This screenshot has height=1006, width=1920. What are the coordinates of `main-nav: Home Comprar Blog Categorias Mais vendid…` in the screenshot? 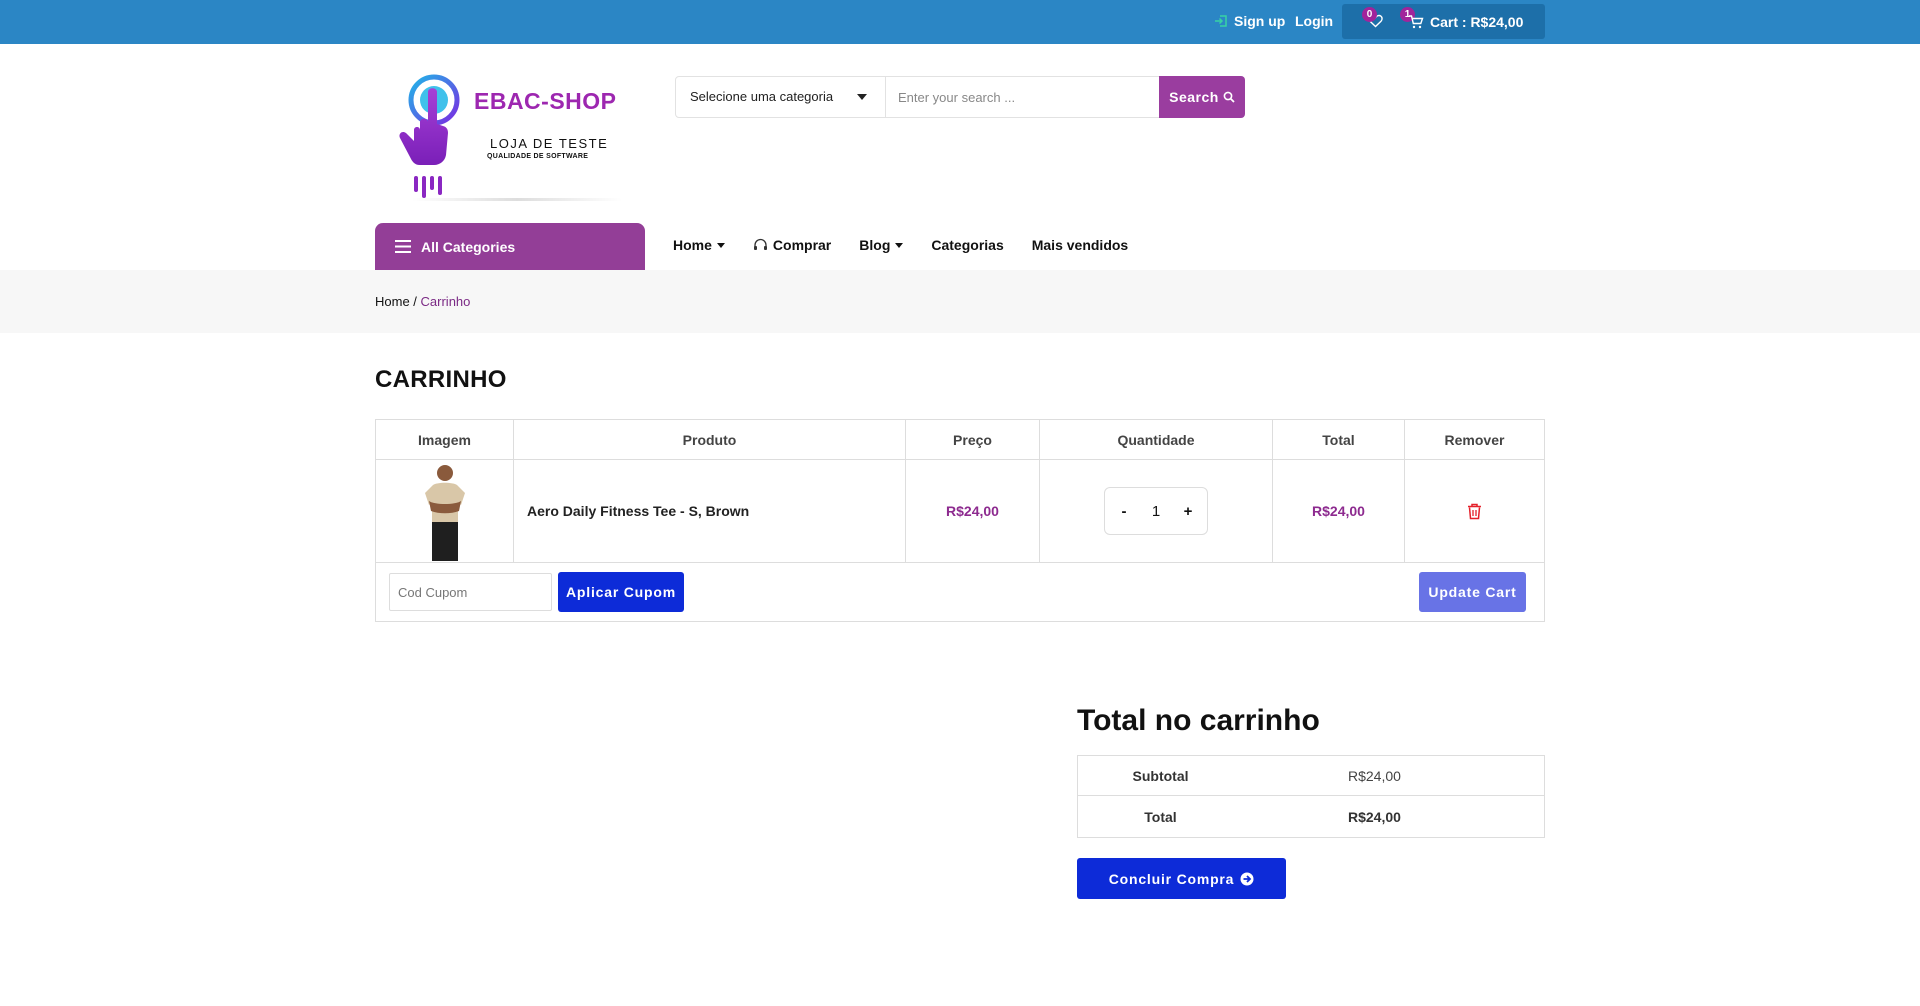 It's located at (914, 245).